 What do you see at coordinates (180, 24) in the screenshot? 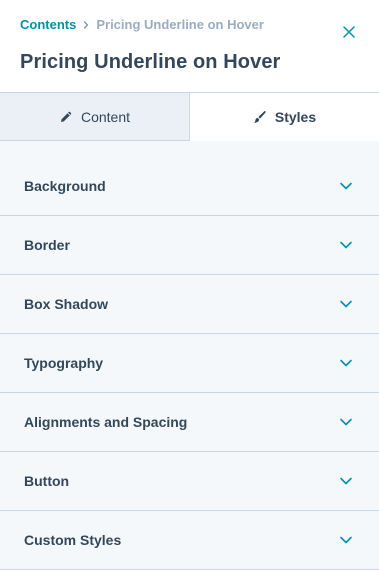
I see `breadcrumb-current: Pricing Underline on Hover` at bounding box center [180, 24].